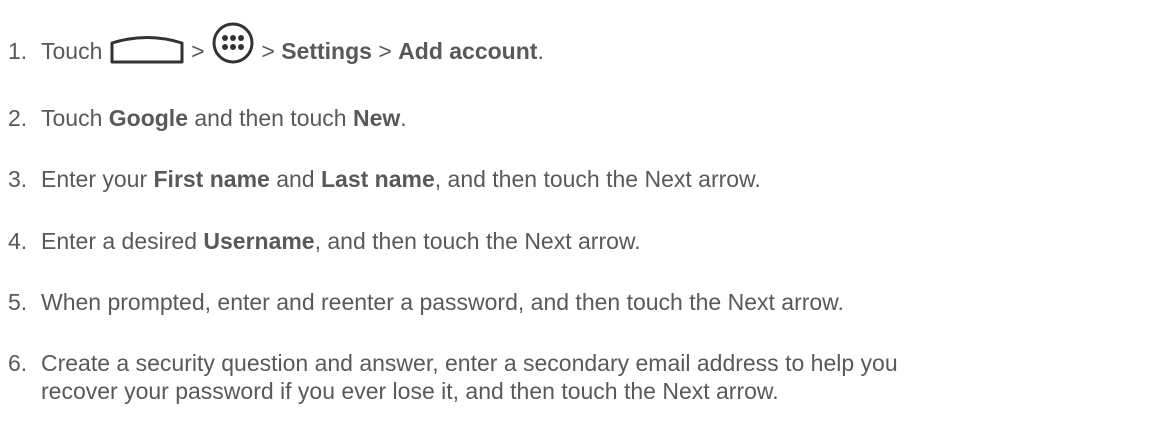 The width and height of the screenshot is (1156, 431). Describe the element at coordinates (377, 179) in the screenshot. I see `last-name-label: Last name` at that location.